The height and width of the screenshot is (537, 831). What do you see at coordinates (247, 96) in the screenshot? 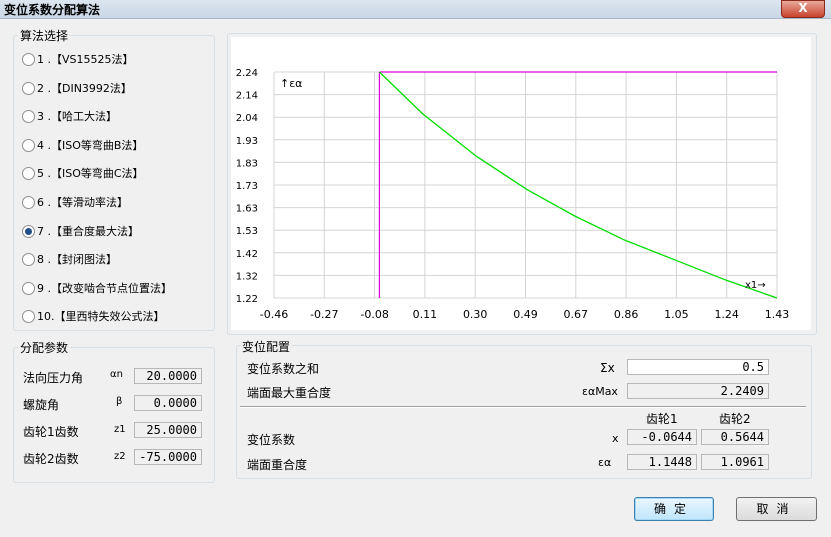
I see `y-tick-label: 2.14` at bounding box center [247, 96].